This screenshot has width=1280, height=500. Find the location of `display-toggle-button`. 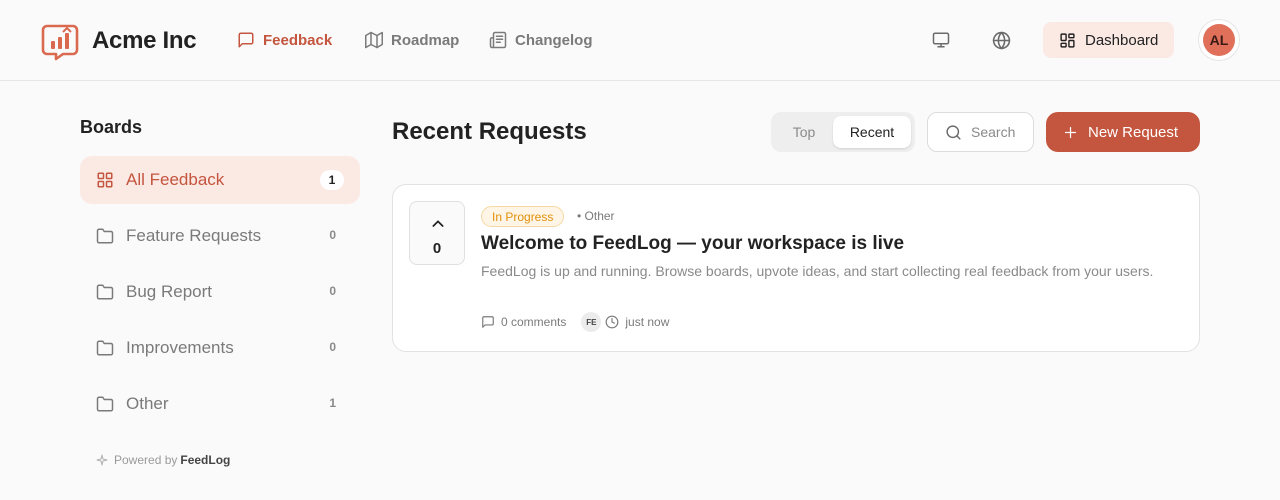

display-toggle-button is located at coordinates (941, 40).